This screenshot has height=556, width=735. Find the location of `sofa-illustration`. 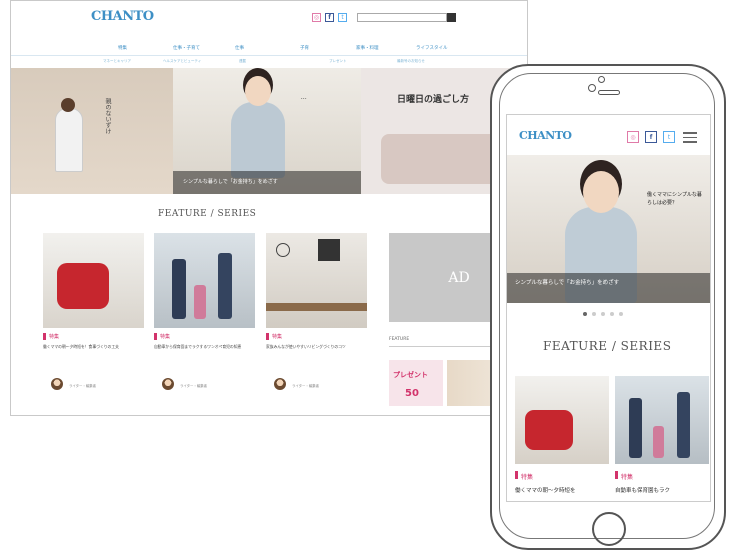

sofa-illustration is located at coordinates (441, 159).